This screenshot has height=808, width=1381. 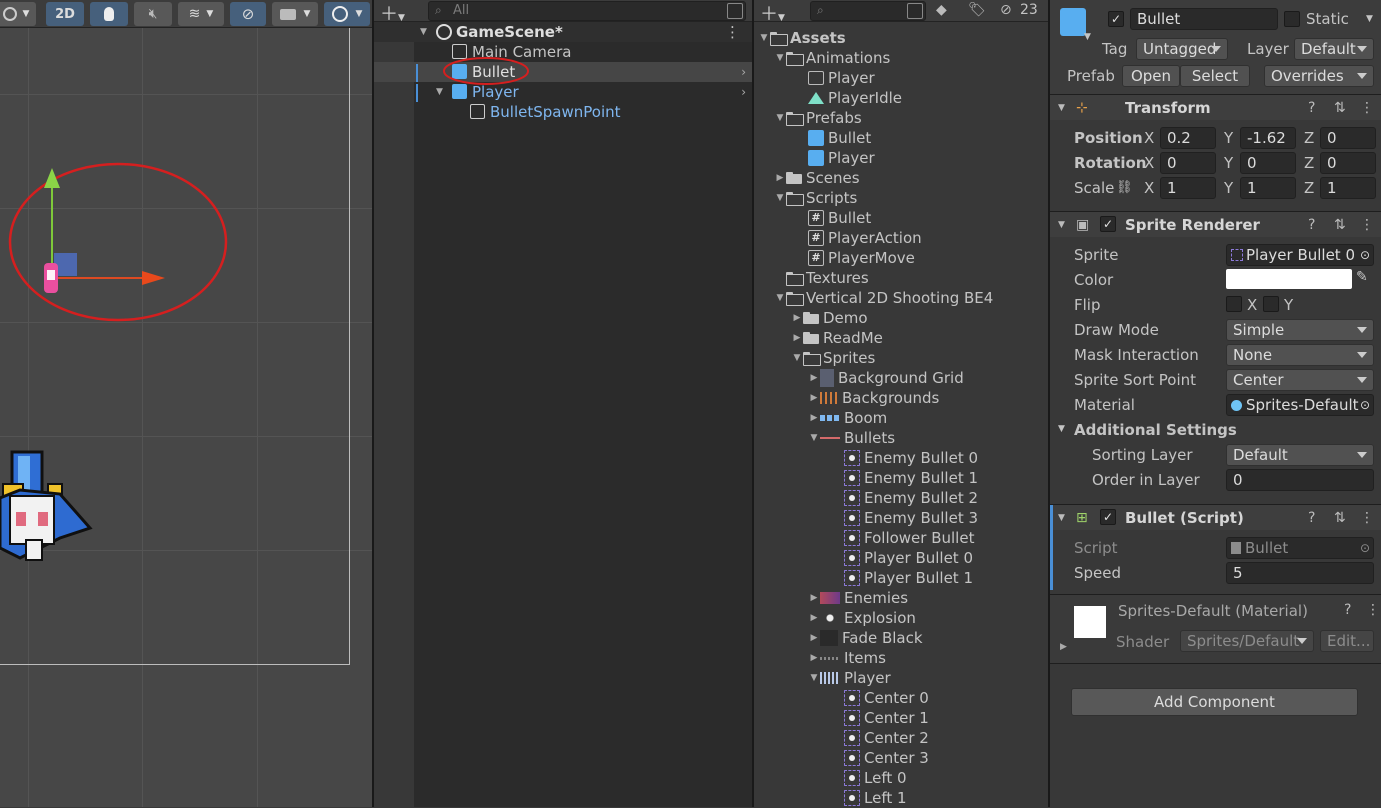 I want to click on project-row-folder: ▶ ReadMe, so click(x=837, y=338).